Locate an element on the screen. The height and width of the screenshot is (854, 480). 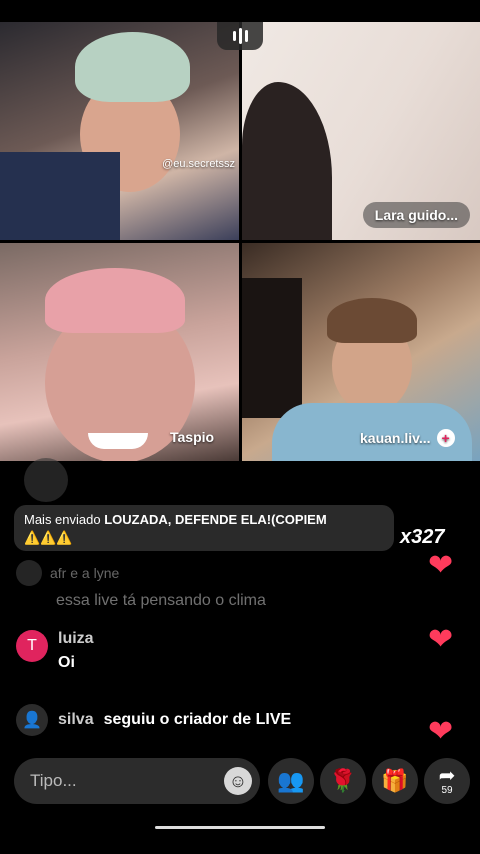
smile is located at coordinates (118, 441).